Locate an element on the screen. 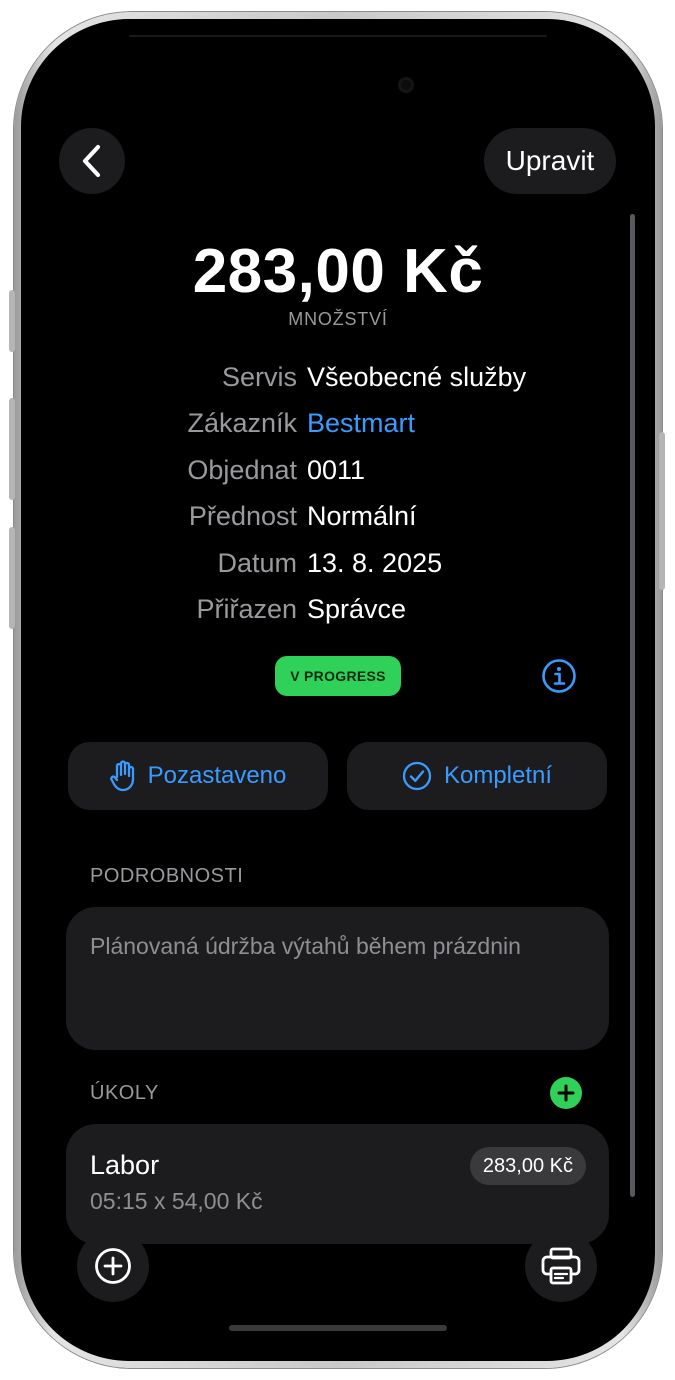 Image resolution: width=675 pixels, height=1380 pixels. notes-text: Plánovaná údržba výtahů během prázdnin is located at coordinates (305, 946).